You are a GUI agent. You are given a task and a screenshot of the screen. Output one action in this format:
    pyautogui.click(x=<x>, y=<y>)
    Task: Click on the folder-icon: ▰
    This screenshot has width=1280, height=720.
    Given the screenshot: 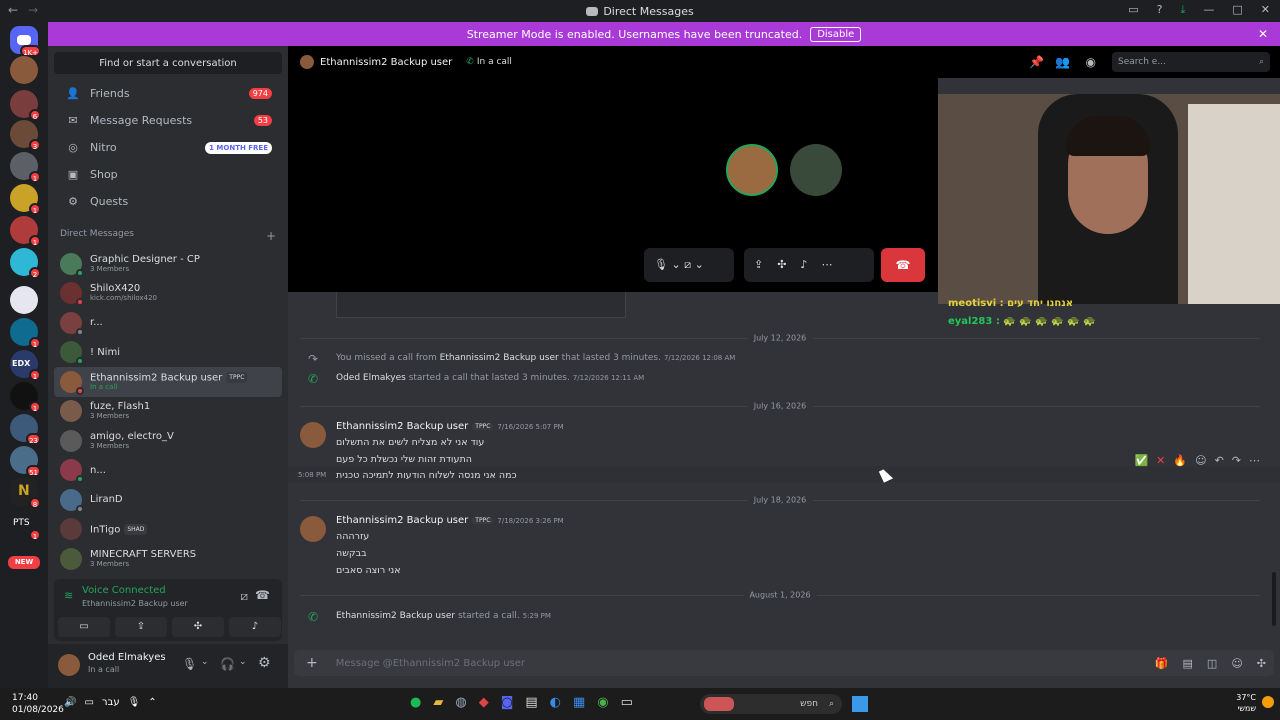 What is the action you would take?
    pyautogui.click(x=438, y=702)
    